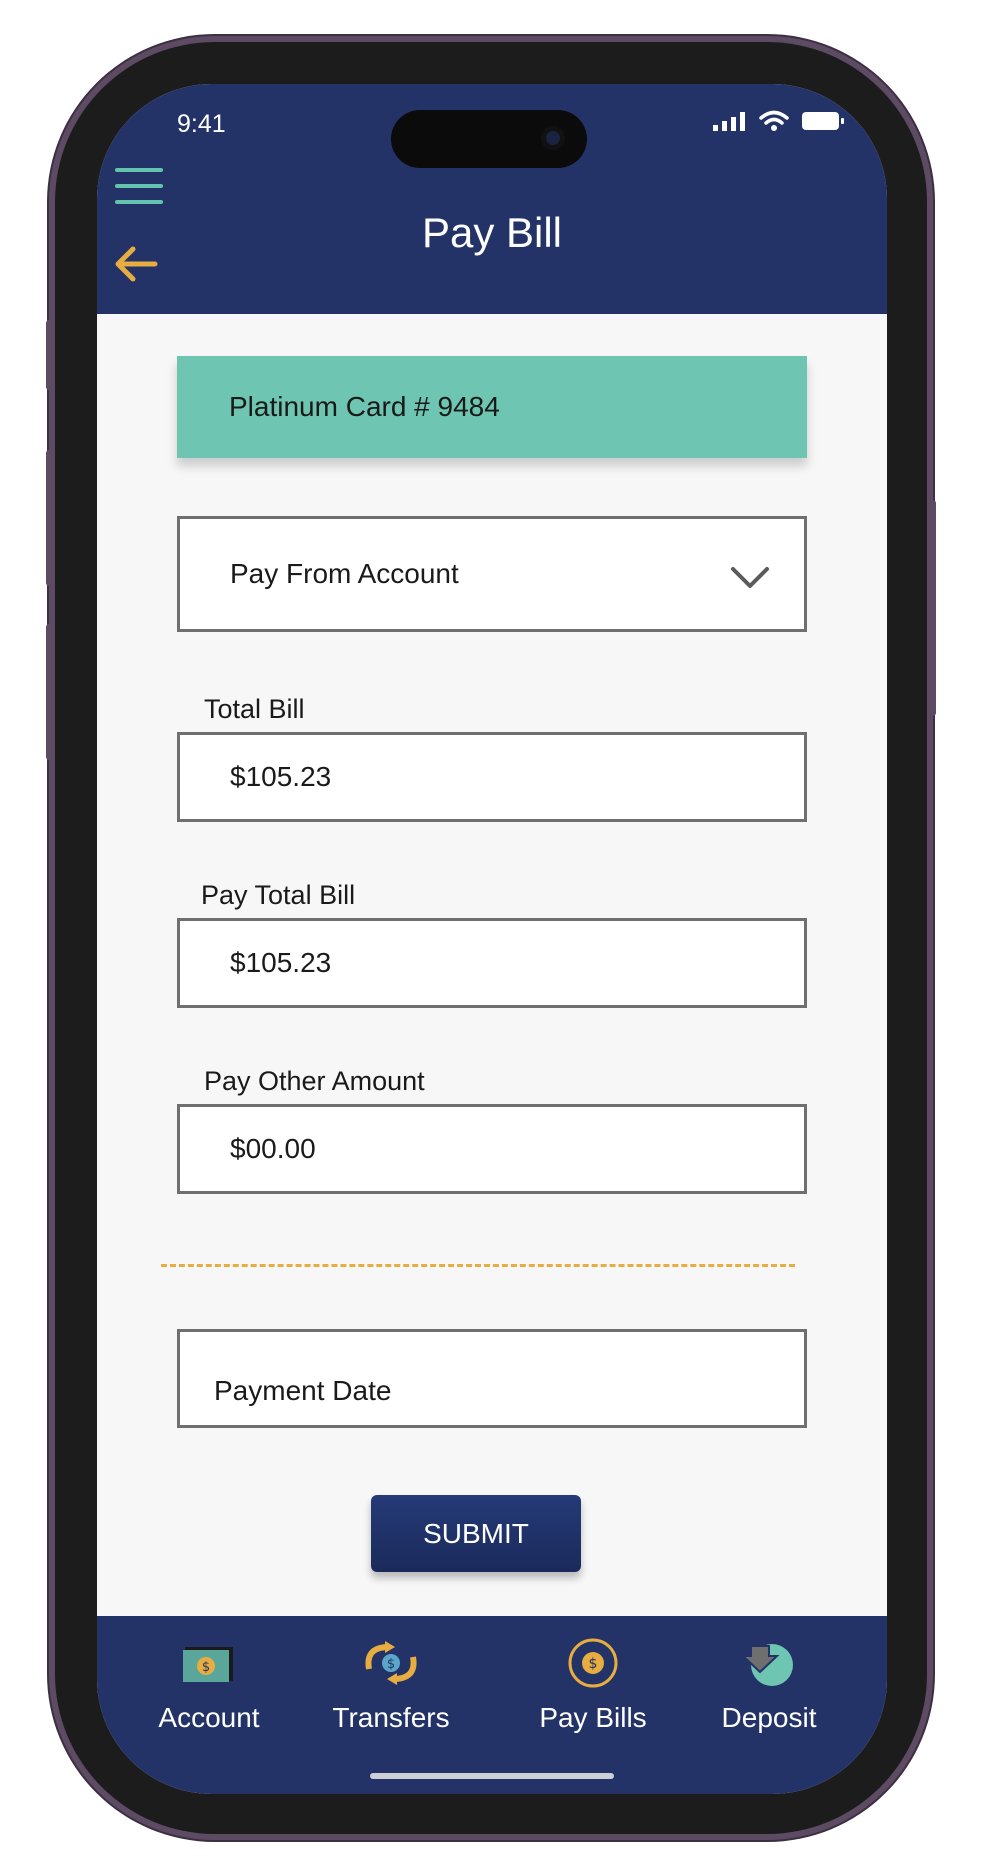 The width and height of the screenshot is (983, 1873). Describe the element at coordinates (478, 1265) in the screenshot. I see `section-divider` at that location.